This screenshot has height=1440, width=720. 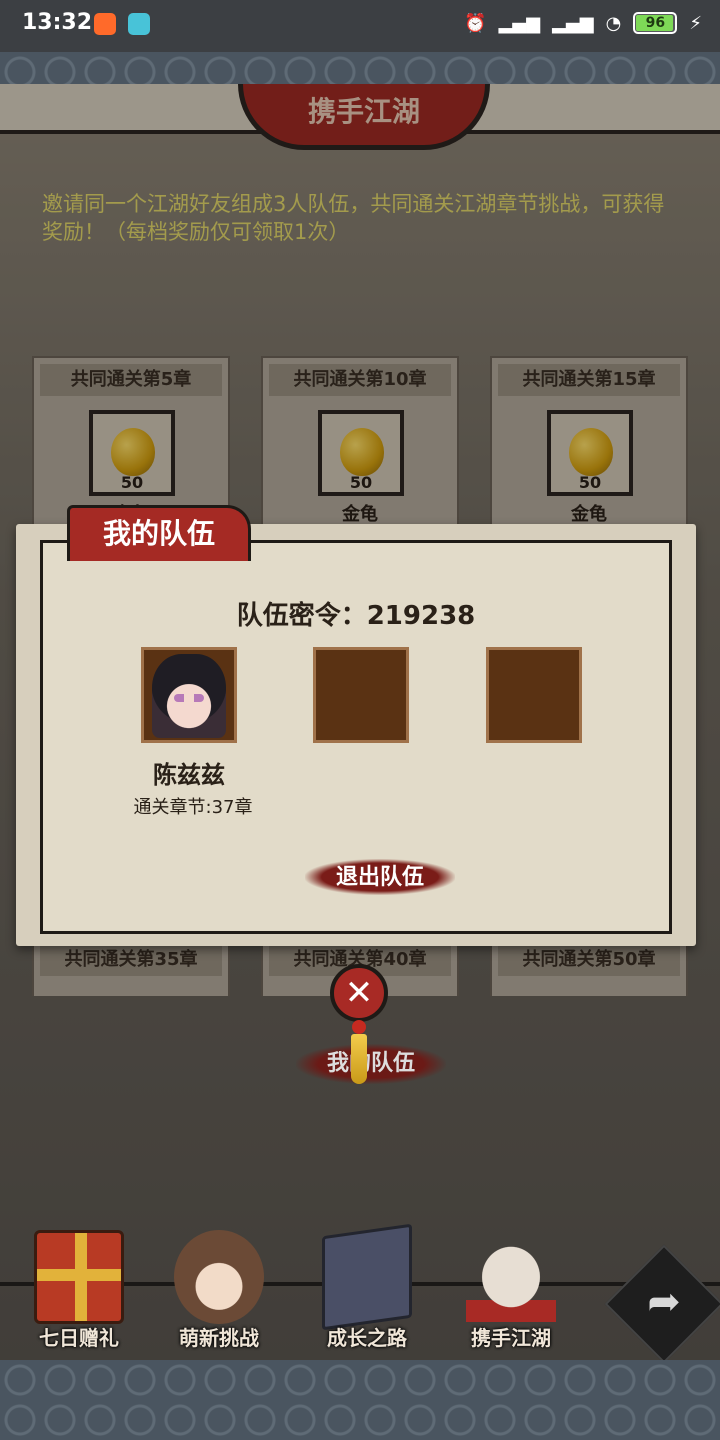 I want to click on battery-percent: 96, so click(x=655, y=23).